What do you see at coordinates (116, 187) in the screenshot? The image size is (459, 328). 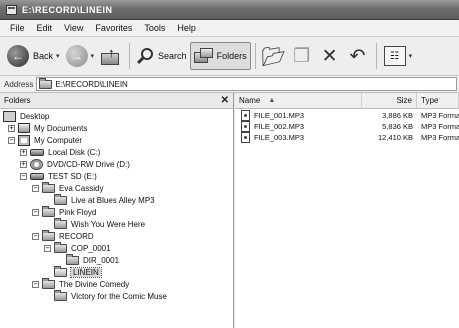 I see `tree-item-eva-cassidy: − Eva Cassidy` at bounding box center [116, 187].